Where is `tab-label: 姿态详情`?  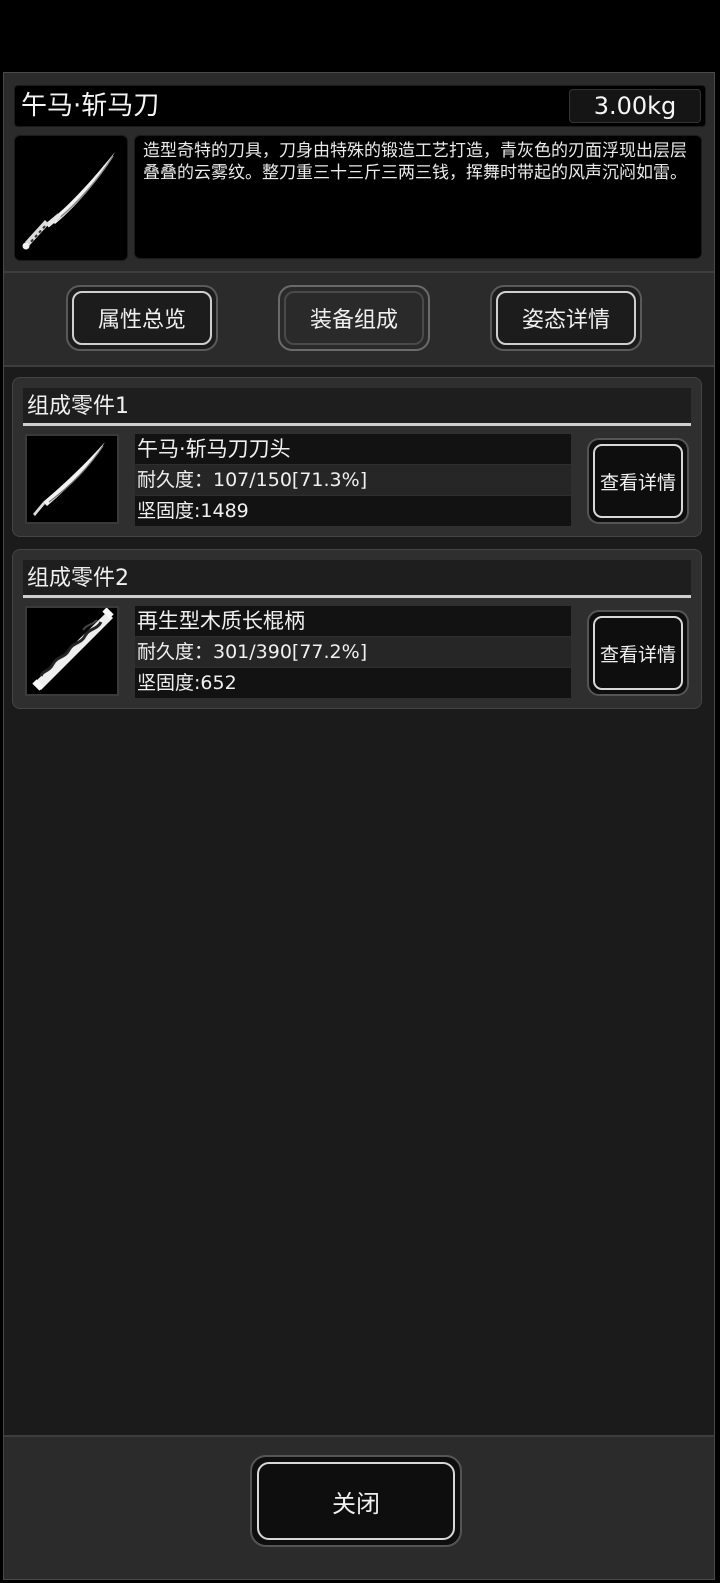
tab-label: 姿态详情 is located at coordinates (565, 320).